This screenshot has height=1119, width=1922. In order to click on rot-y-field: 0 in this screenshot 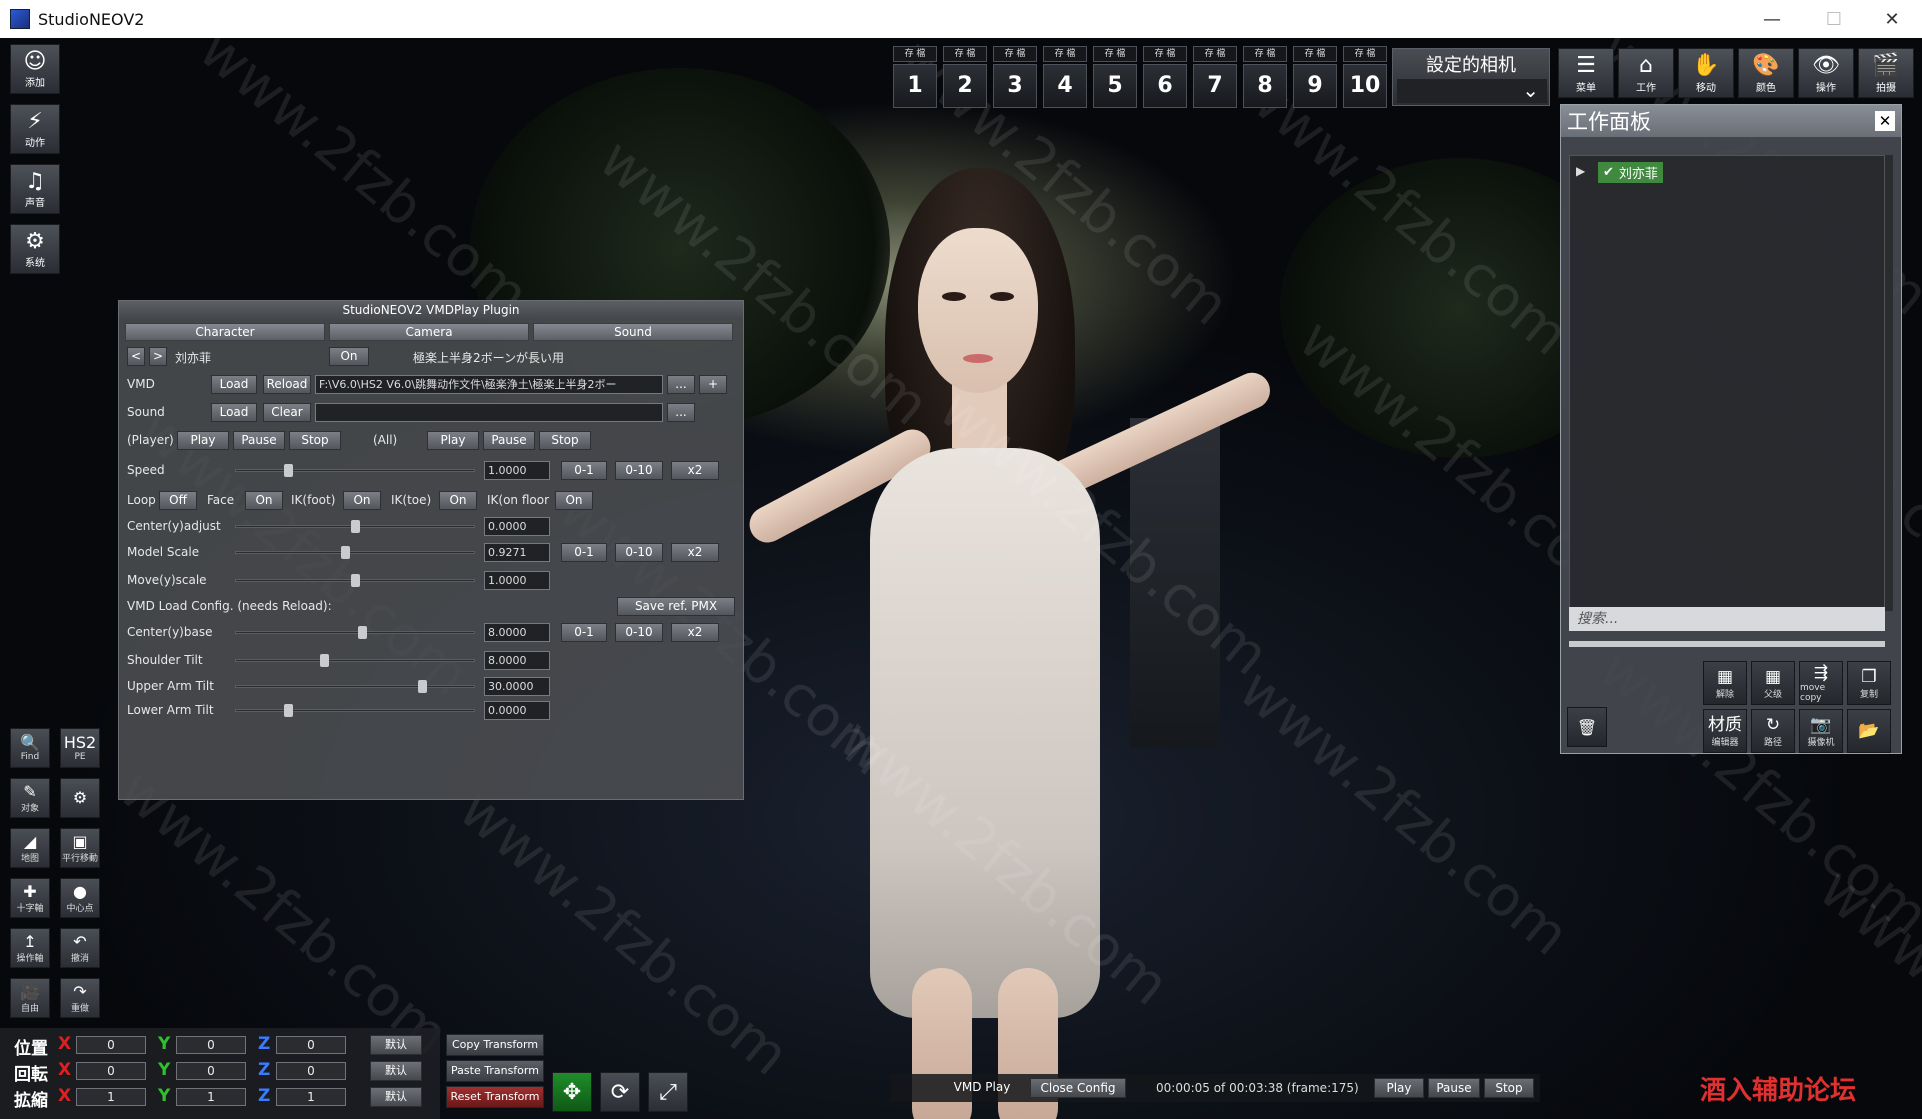, I will do `click(211, 1071)`.